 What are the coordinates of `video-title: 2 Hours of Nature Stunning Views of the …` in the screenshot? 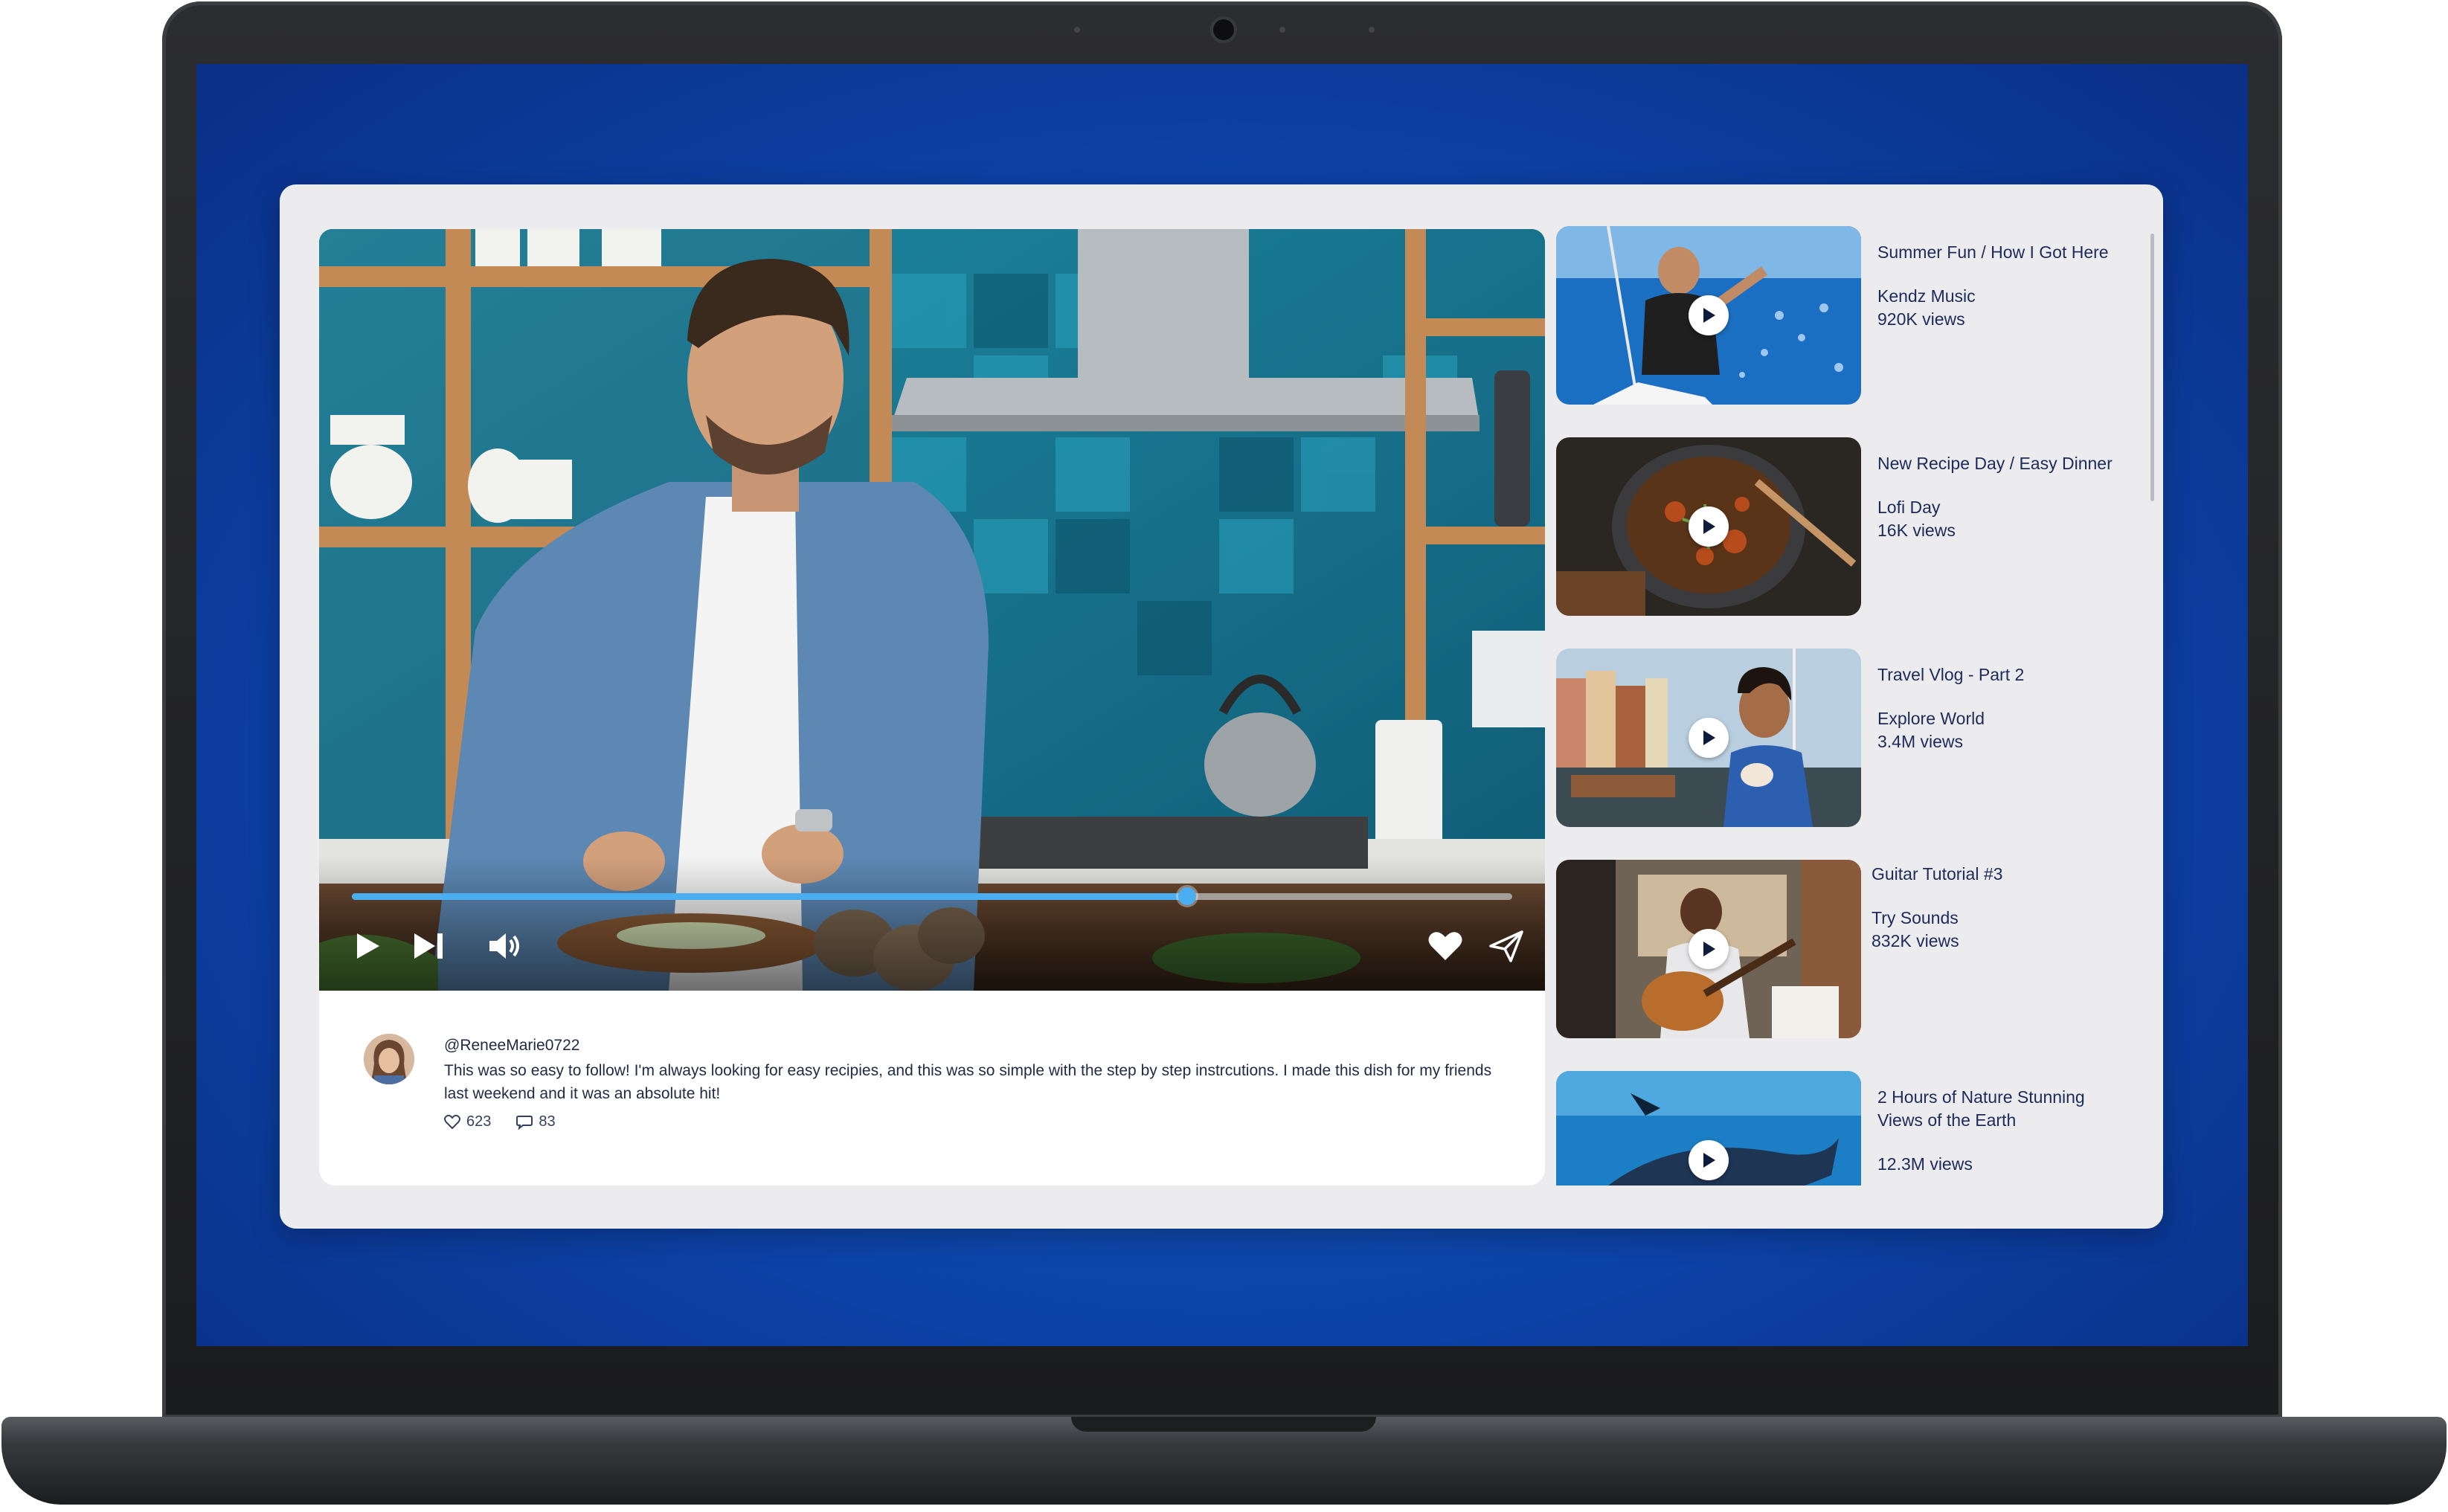 It's located at (2004, 1109).